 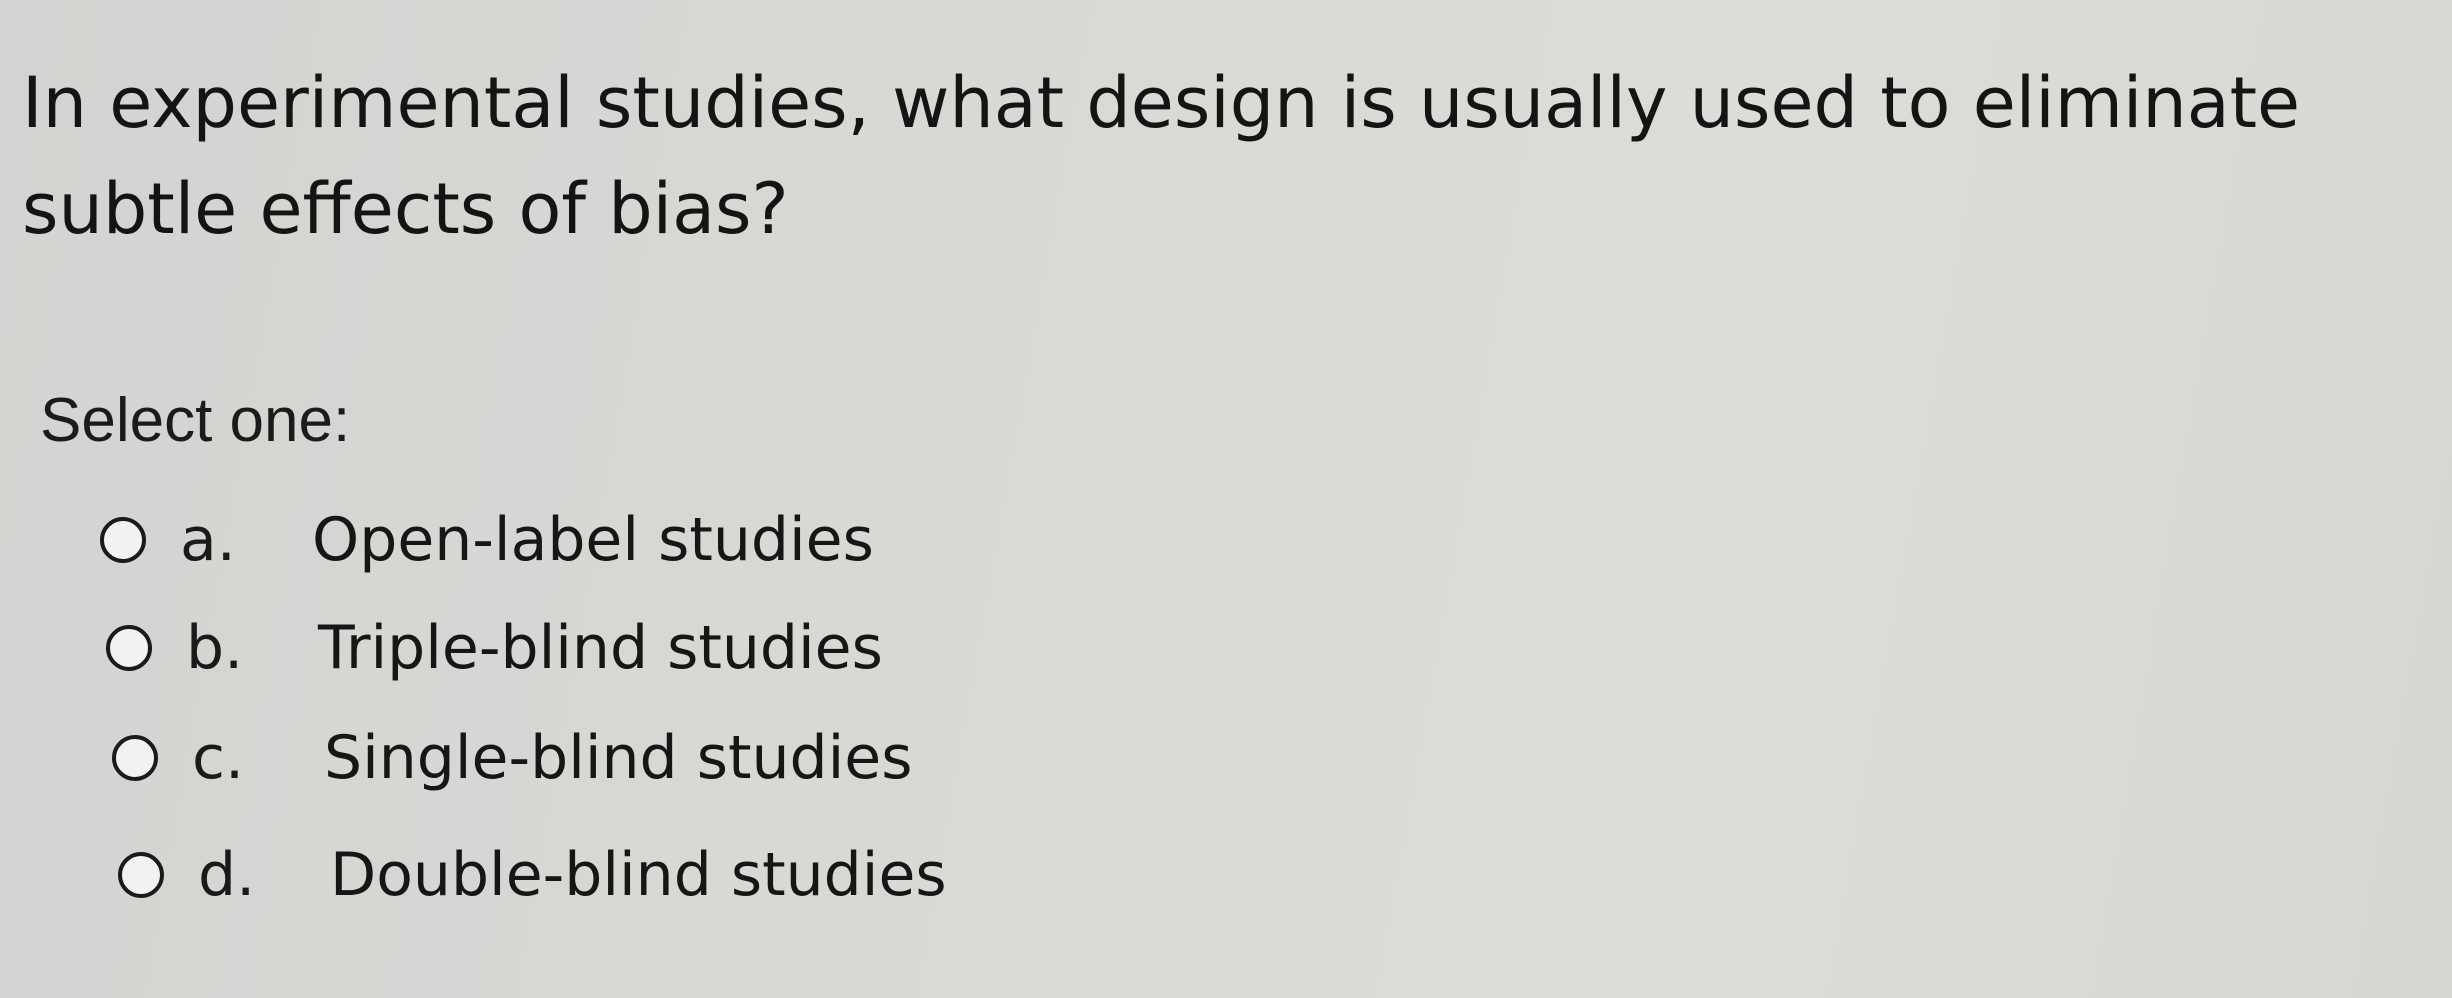 I want to click on option-a-letter: a., so click(x=208, y=540).